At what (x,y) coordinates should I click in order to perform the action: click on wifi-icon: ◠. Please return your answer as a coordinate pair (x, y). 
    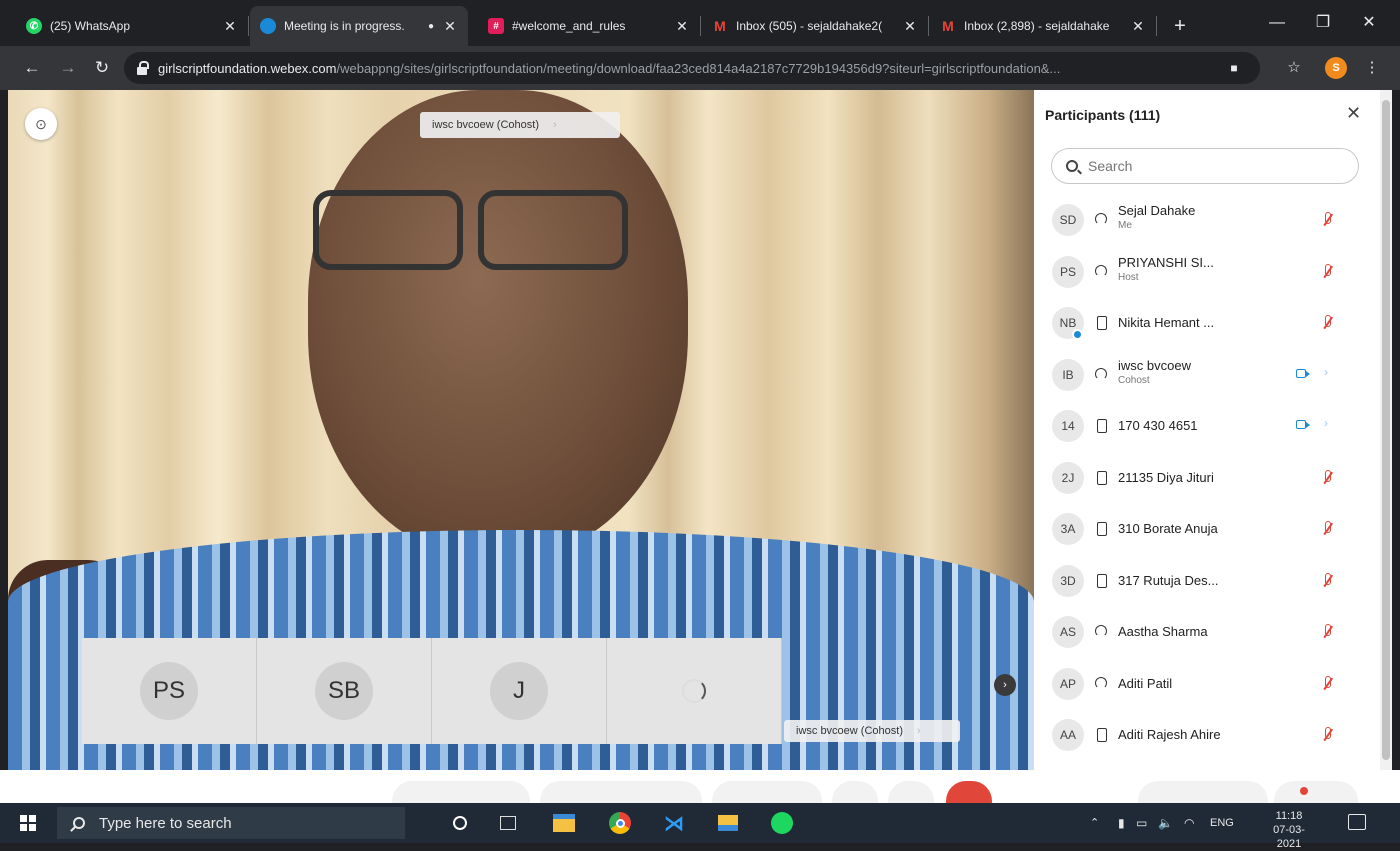
    Looking at the image, I should click on (1189, 823).